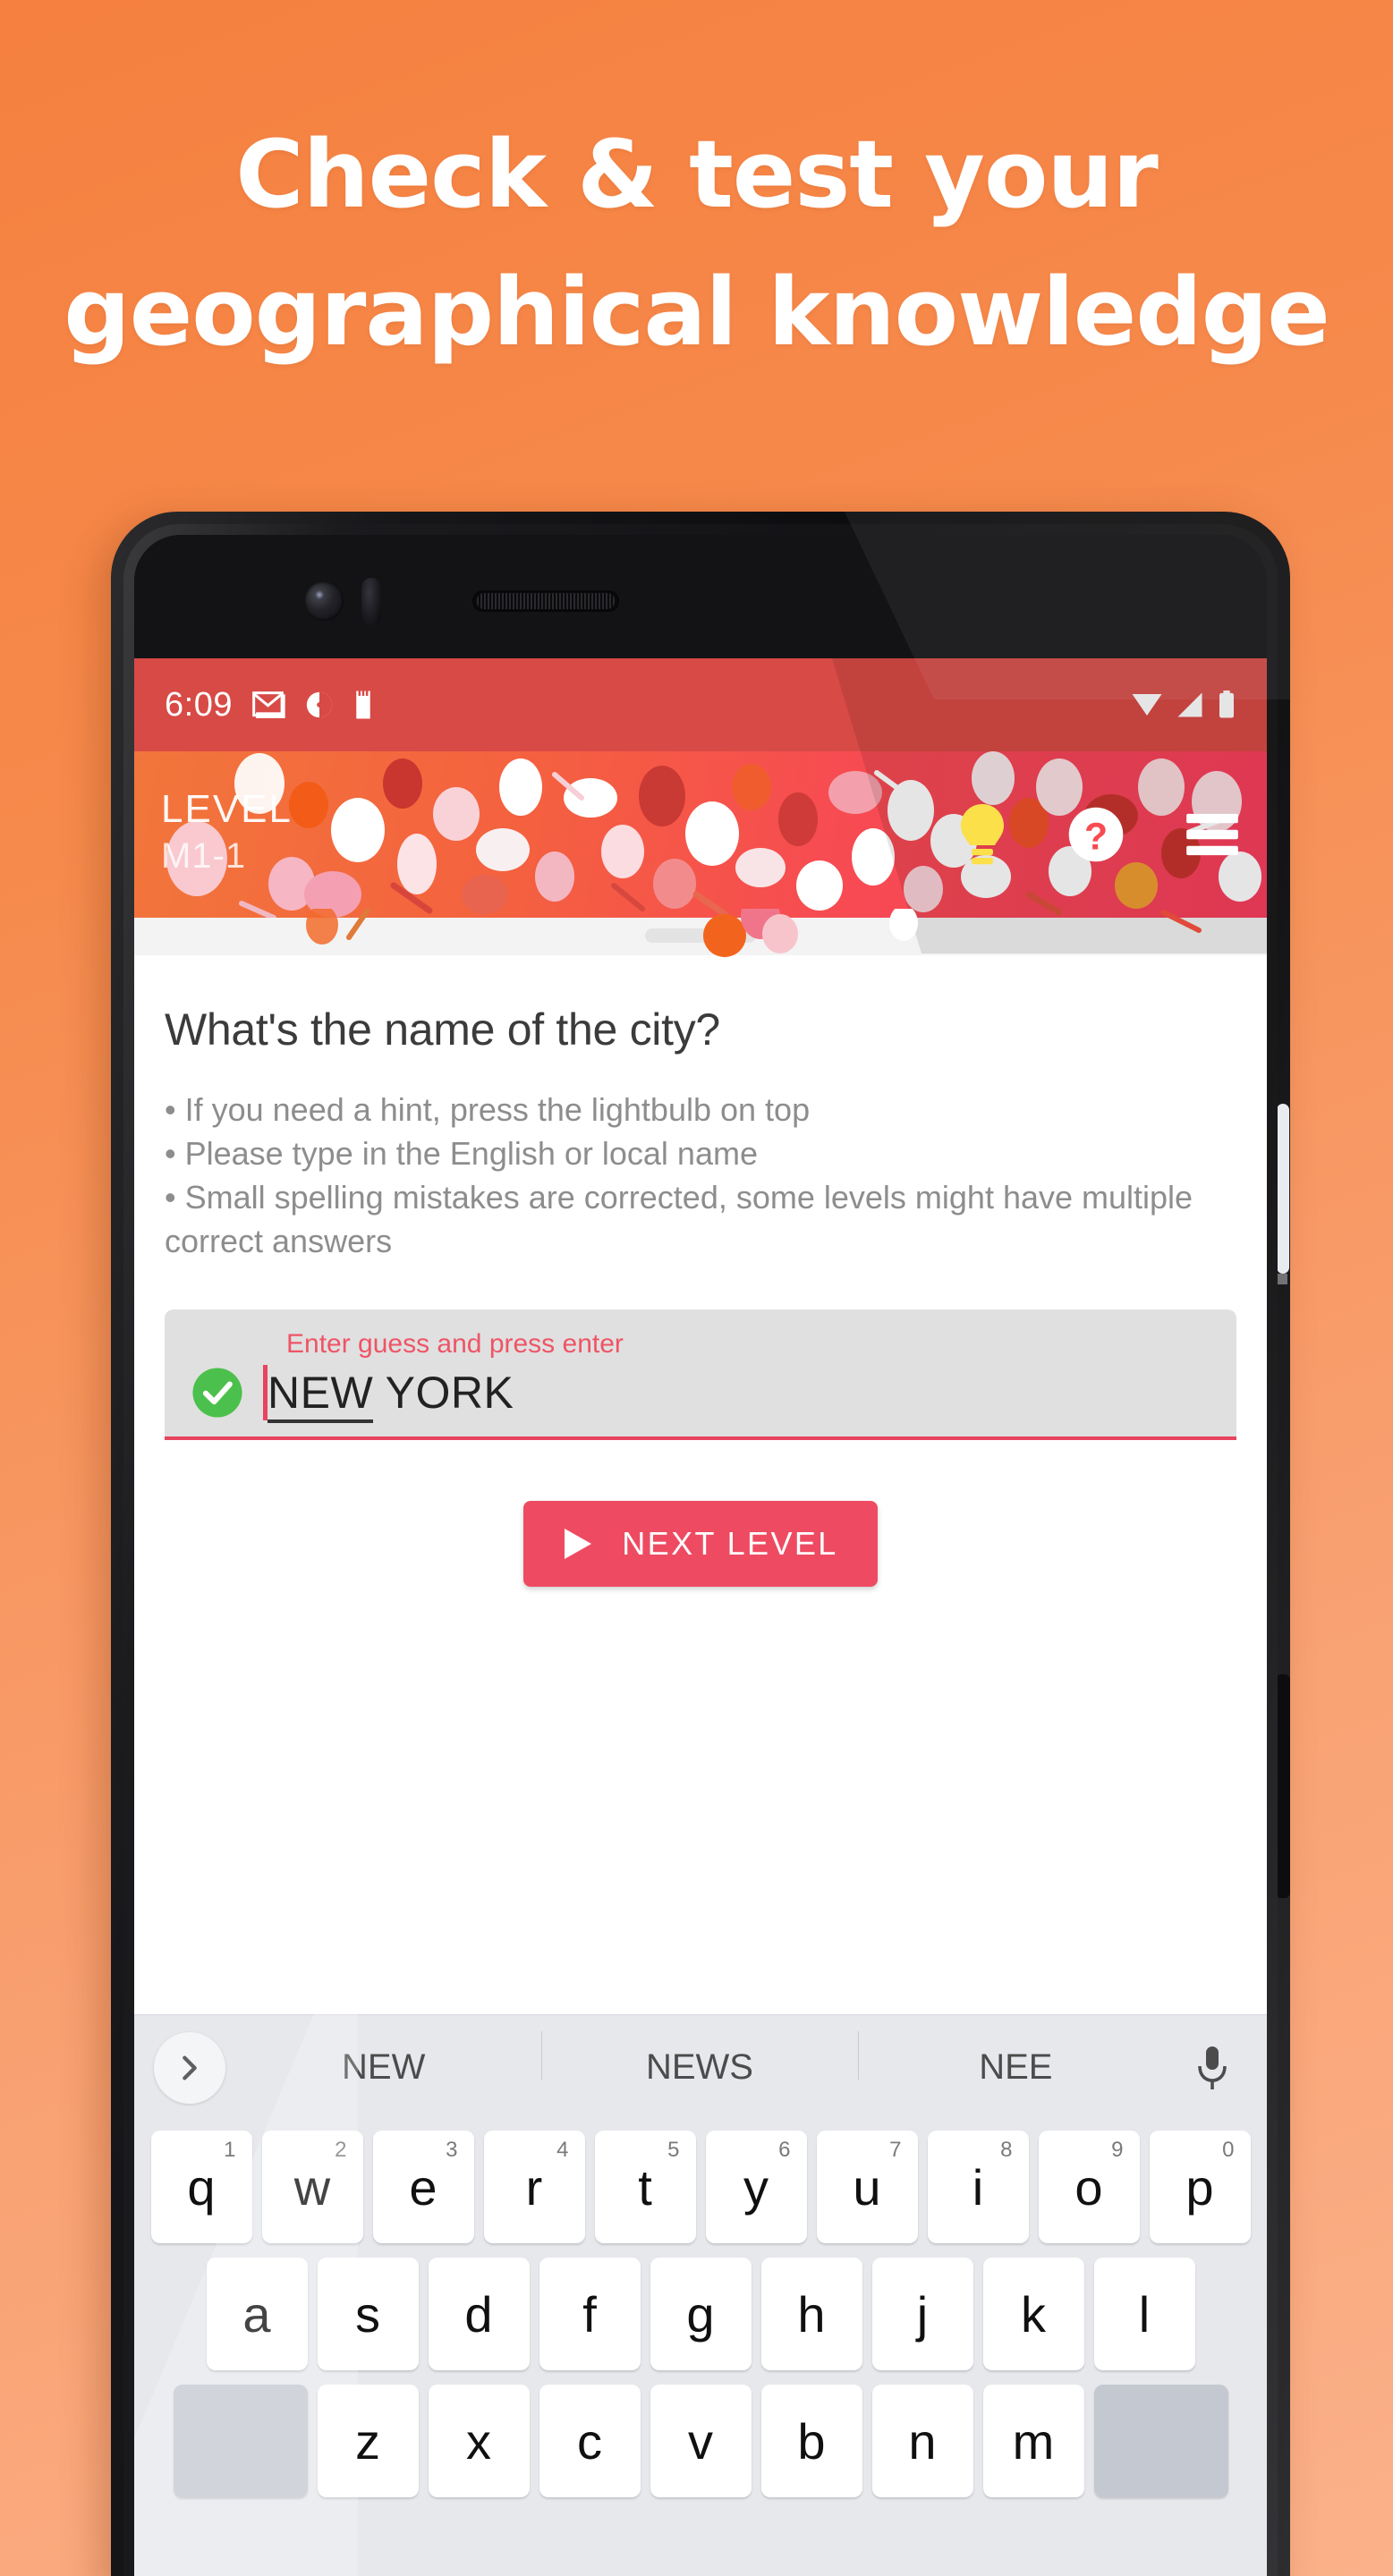  I want to click on key-label: u, so click(867, 2187).